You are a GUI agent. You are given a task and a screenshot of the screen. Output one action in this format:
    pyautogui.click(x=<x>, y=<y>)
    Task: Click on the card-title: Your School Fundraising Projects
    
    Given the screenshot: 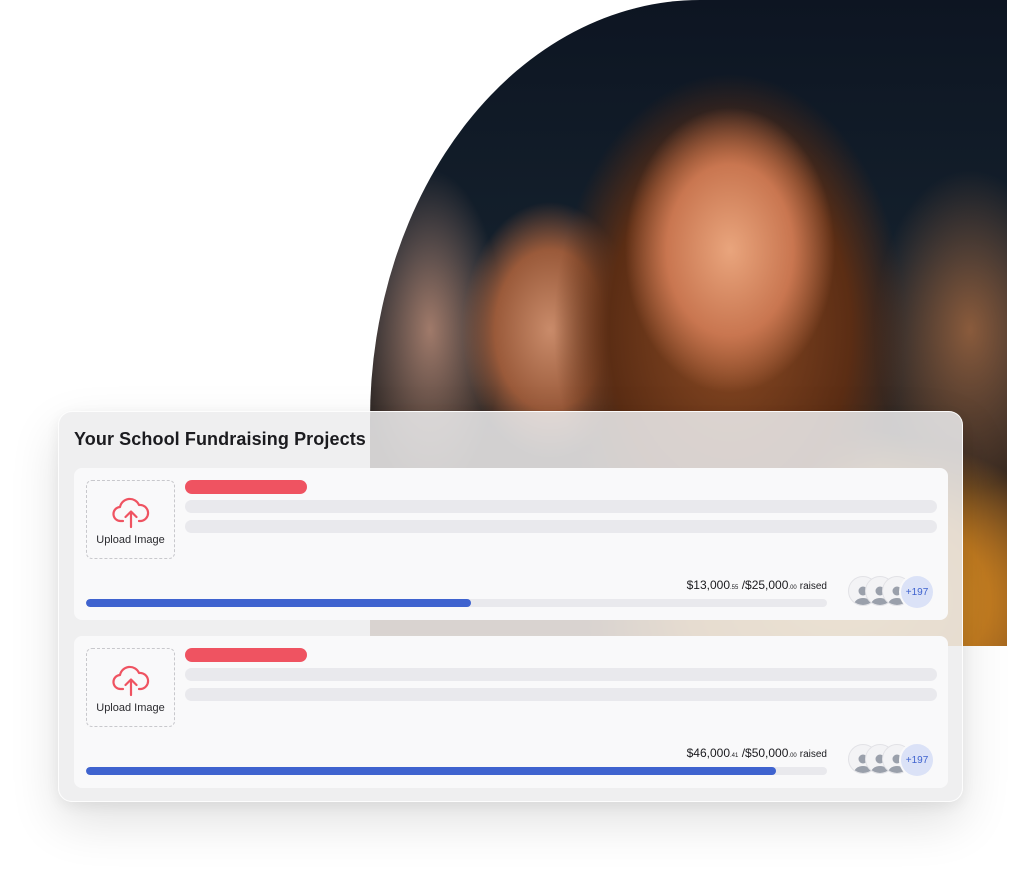 What is the action you would take?
    pyautogui.click(x=220, y=439)
    